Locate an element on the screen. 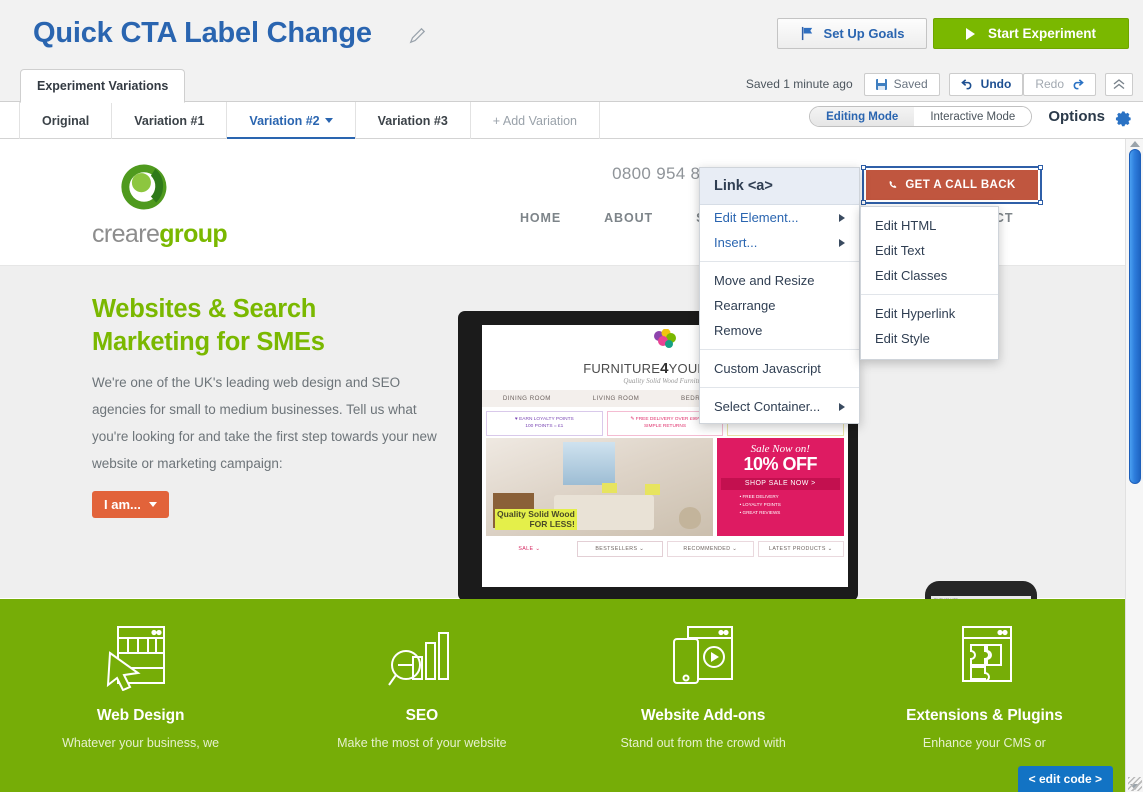 The height and width of the screenshot is (792, 1143). tab-experiment-variations: Experiment Variations is located at coordinates (103, 86).